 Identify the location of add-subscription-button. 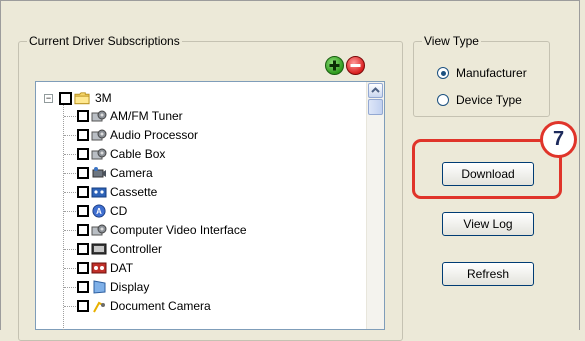
(334, 65).